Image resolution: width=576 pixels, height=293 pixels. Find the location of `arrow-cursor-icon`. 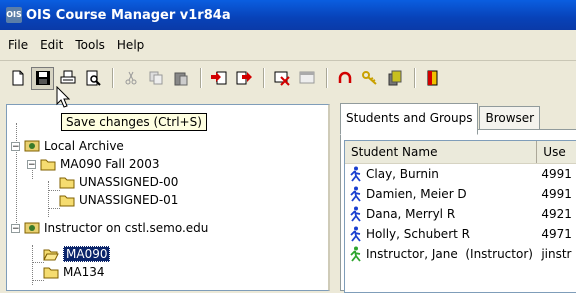

arrow-cursor-icon is located at coordinates (63, 96).